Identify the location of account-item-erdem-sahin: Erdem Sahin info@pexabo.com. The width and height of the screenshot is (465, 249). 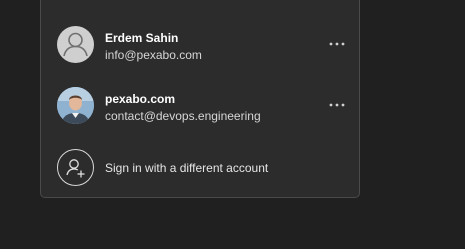
(200, 44).